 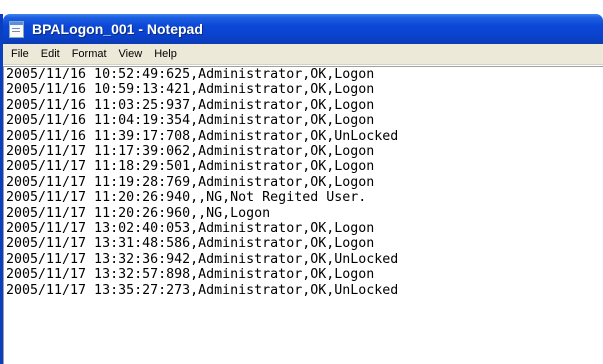 What do you see at coordinates (20, 54) in the screenshot?
I see `menu-file: File` at bounding box center [20, 54].